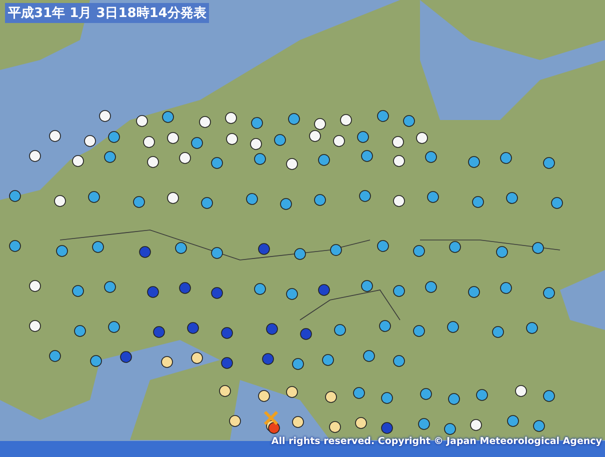  What do you see at coordinates (436, 441) in the screenshot?
I see `copyright-text: All rights reserved. Copyright © Japan Meteorological Agency` at bounding box center [436, 441].